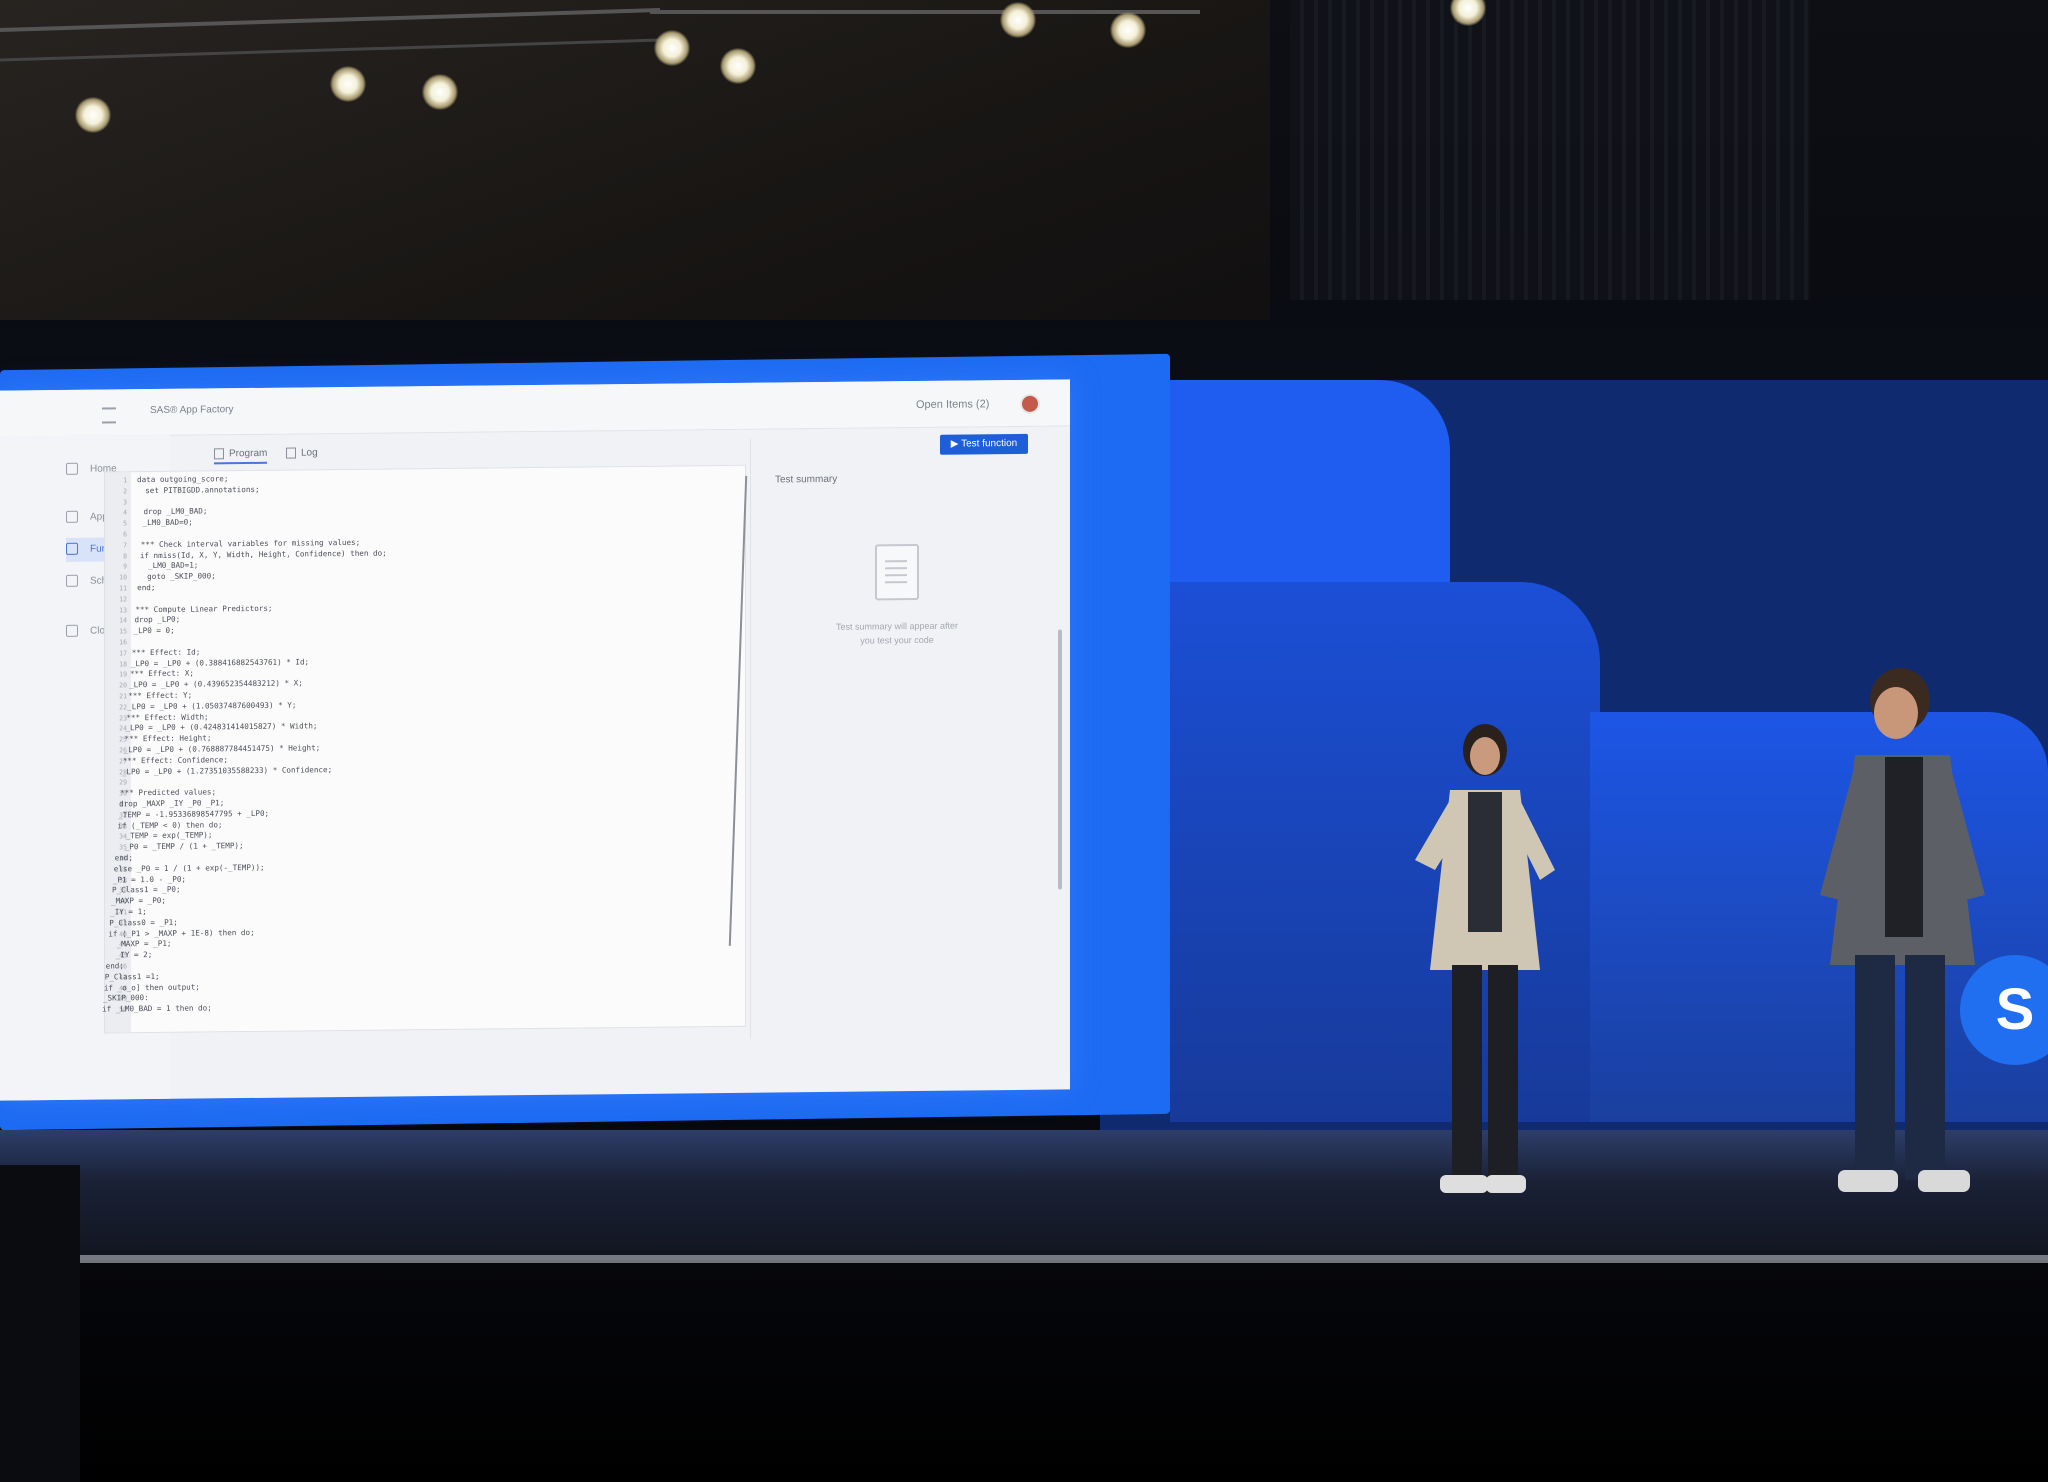 The width and height of the screenshot is (2048, 1482). I want to click on avatar, so click(1030, 403).